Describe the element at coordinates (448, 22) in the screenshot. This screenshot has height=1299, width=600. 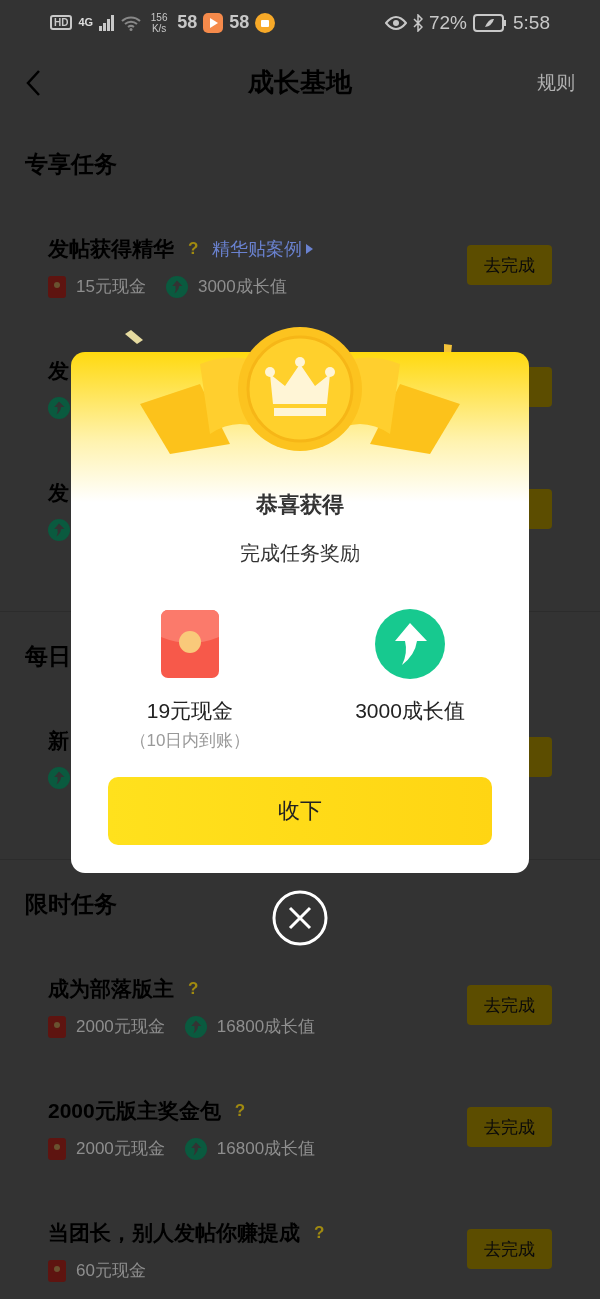
I see `battery-percent: 72%` at that location.